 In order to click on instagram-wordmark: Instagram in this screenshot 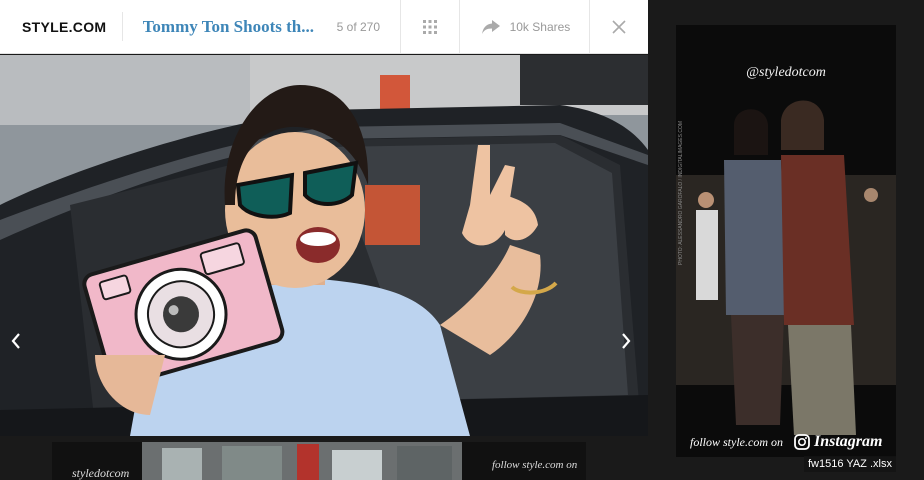, I will do `click(848, 441)`.